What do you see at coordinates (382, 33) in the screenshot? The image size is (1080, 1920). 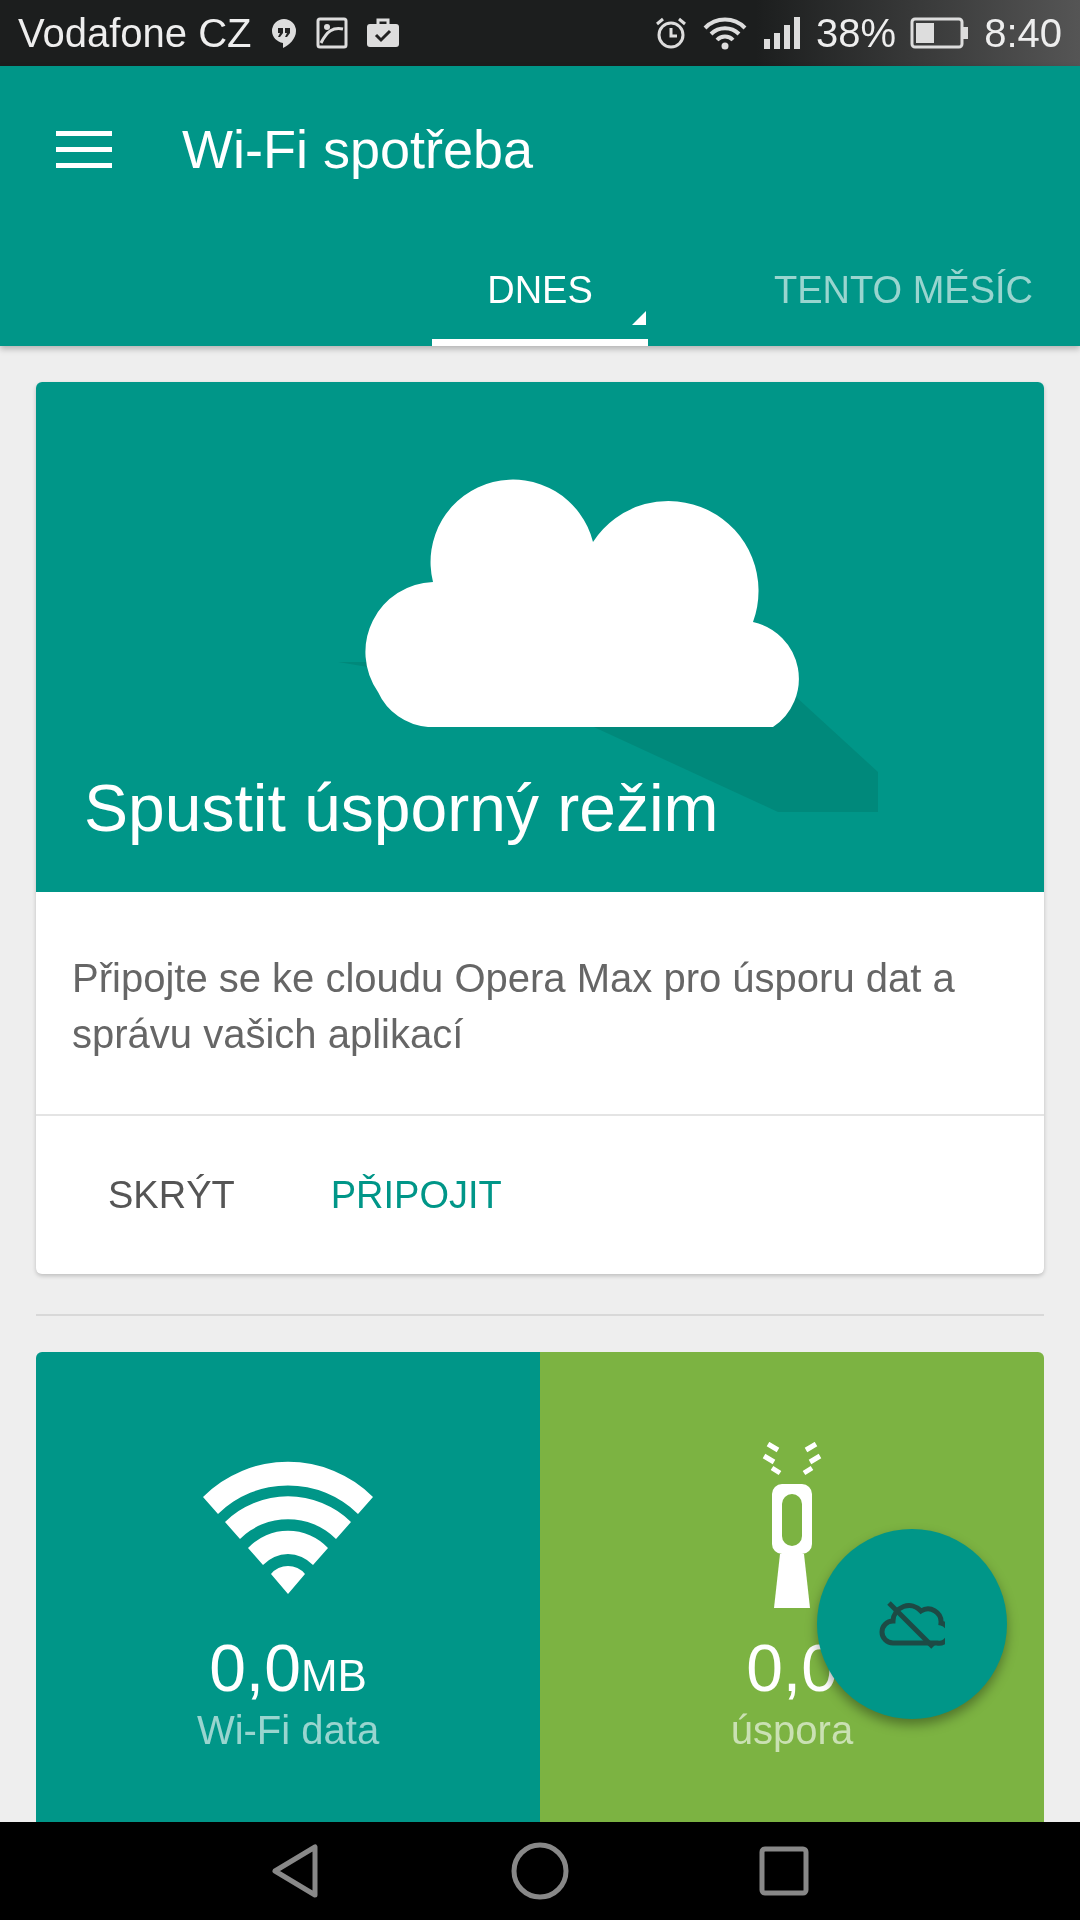 I see `briefcase-check-icon` at bounding box center [382, 33].